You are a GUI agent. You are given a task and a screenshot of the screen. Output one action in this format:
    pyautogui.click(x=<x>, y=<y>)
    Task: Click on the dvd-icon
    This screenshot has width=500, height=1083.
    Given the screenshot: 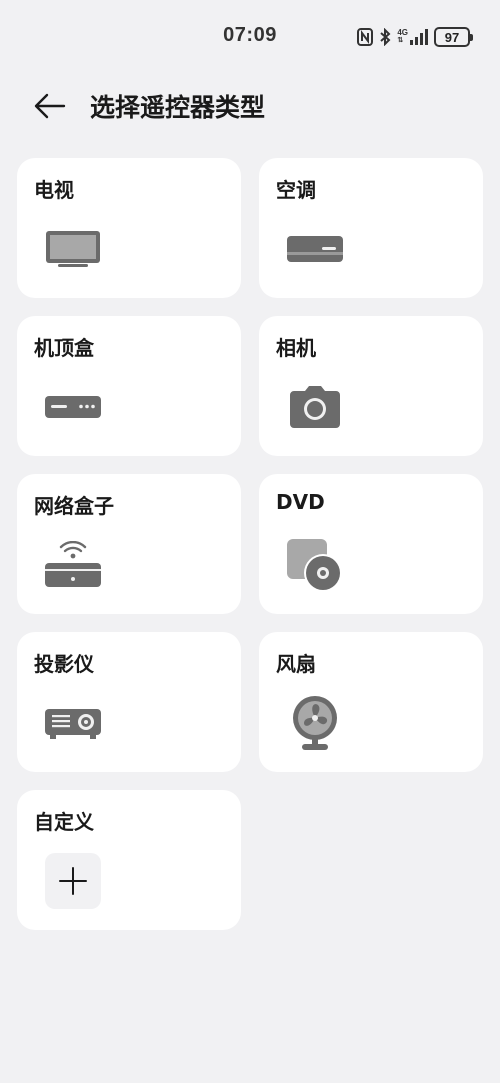 What is the action you would take?
    pyautogui.click(x=315, y=565)
    